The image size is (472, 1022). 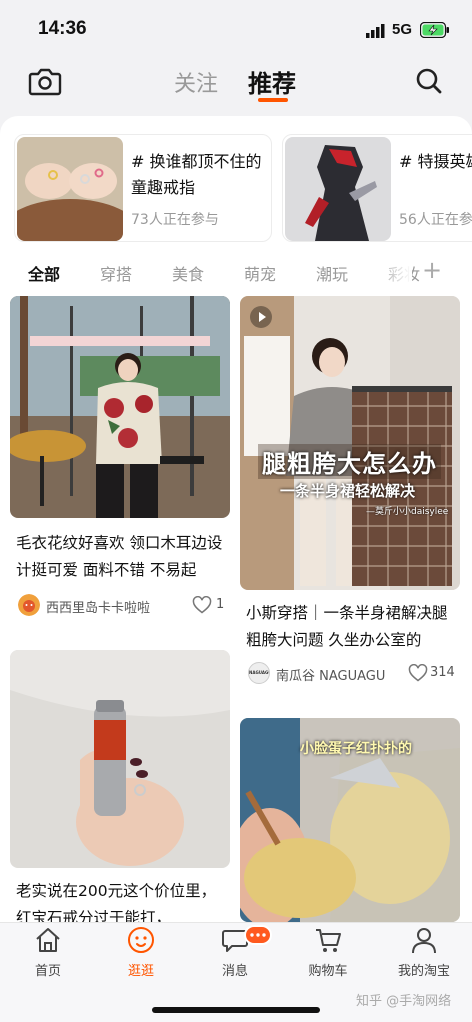 I want to click on status-time: 14:36, so click(x=62, y=28).